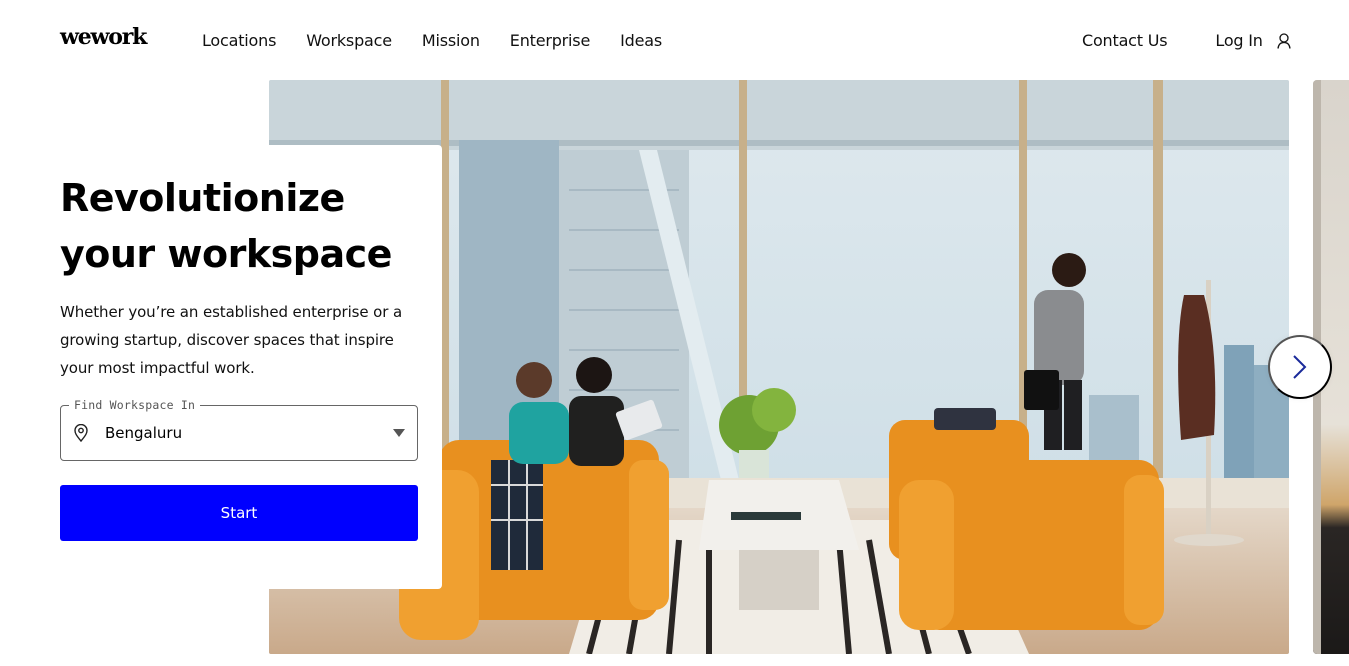  Describe the element at coordinates (135, 405) in the screenshot. I see `location-select-label: Find Workspace In` at that location.